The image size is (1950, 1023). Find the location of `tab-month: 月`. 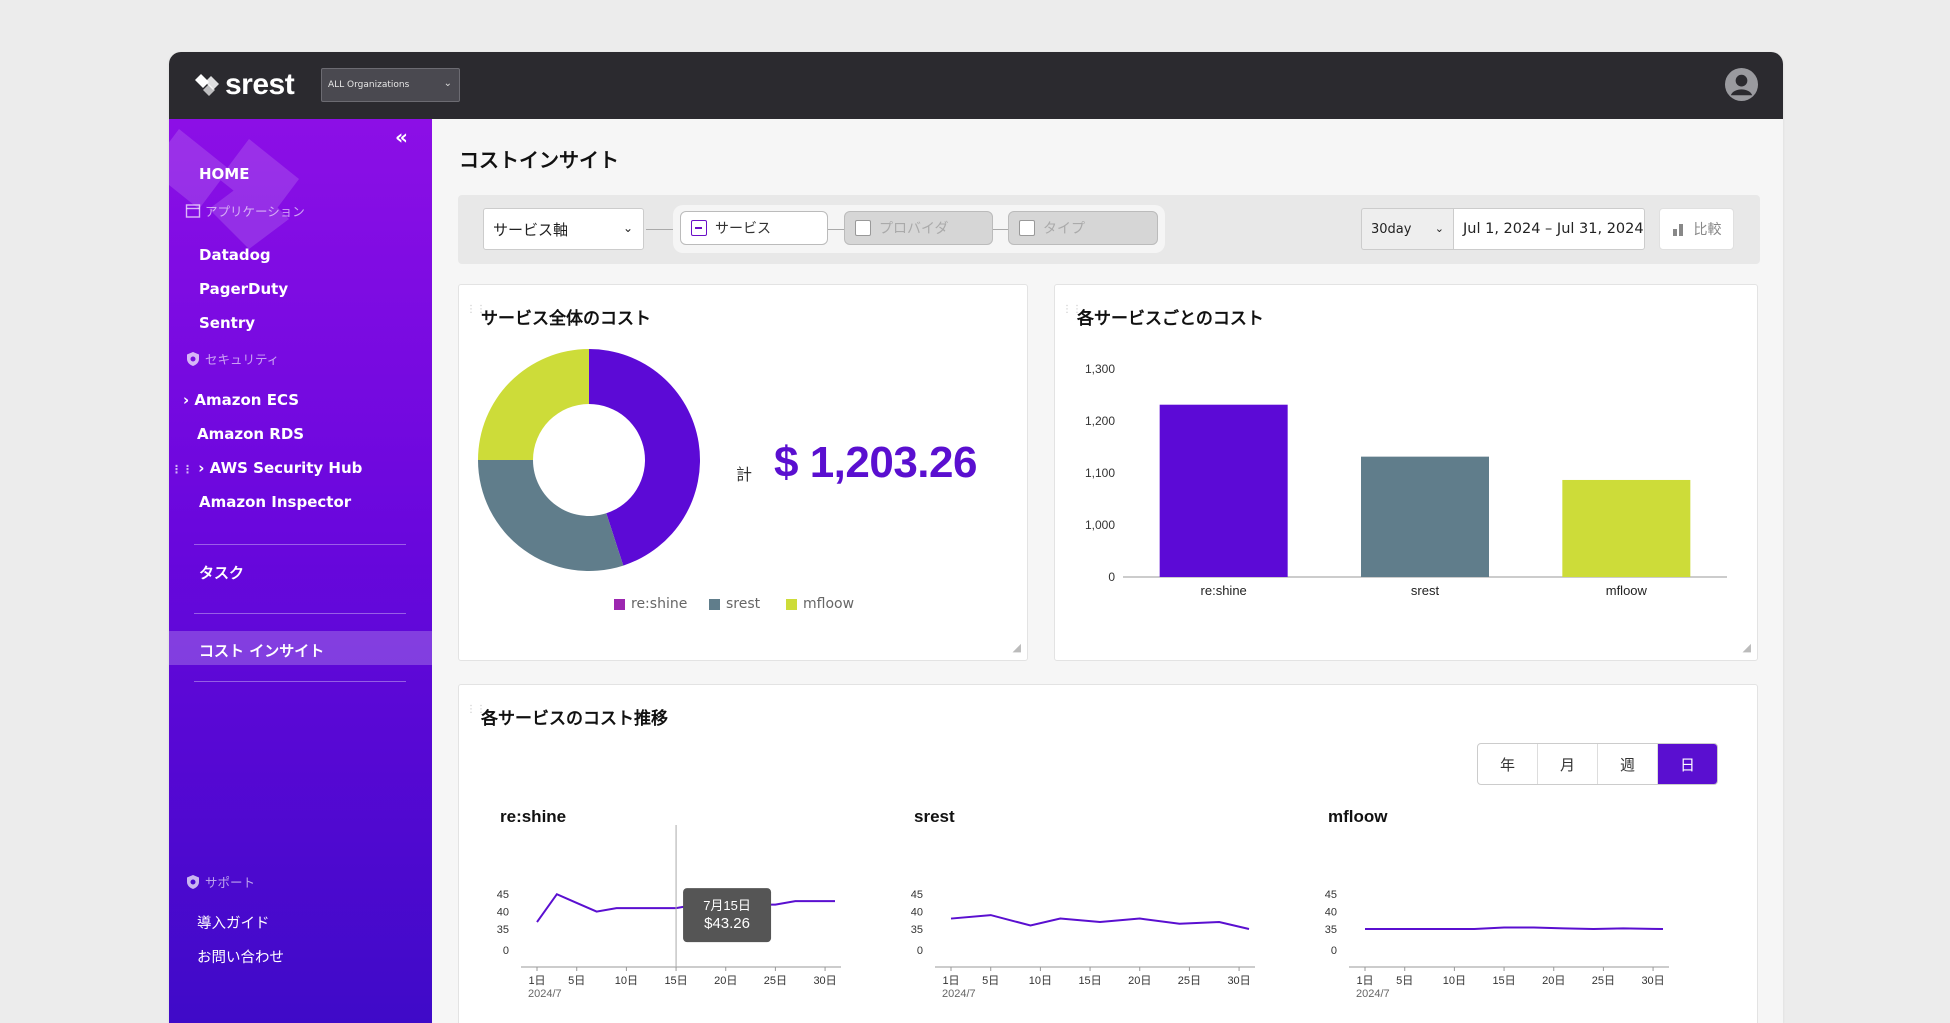

tab-month: 月 is located at coordinates (1568, 764).